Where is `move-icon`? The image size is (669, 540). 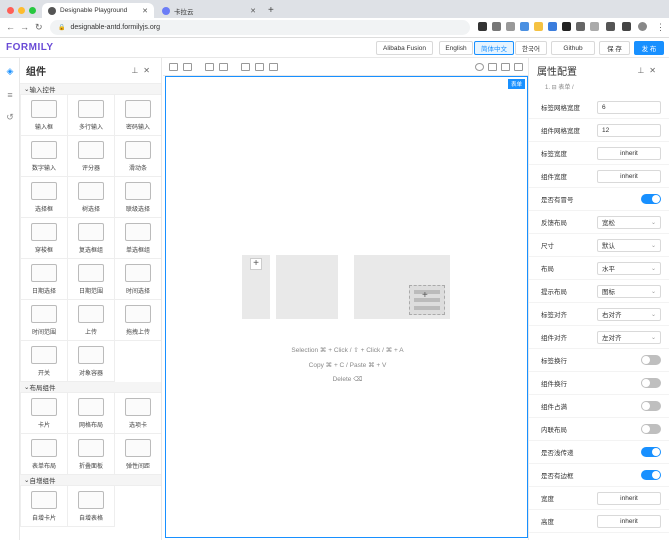 move-icon is located at coordinates (209, 67).